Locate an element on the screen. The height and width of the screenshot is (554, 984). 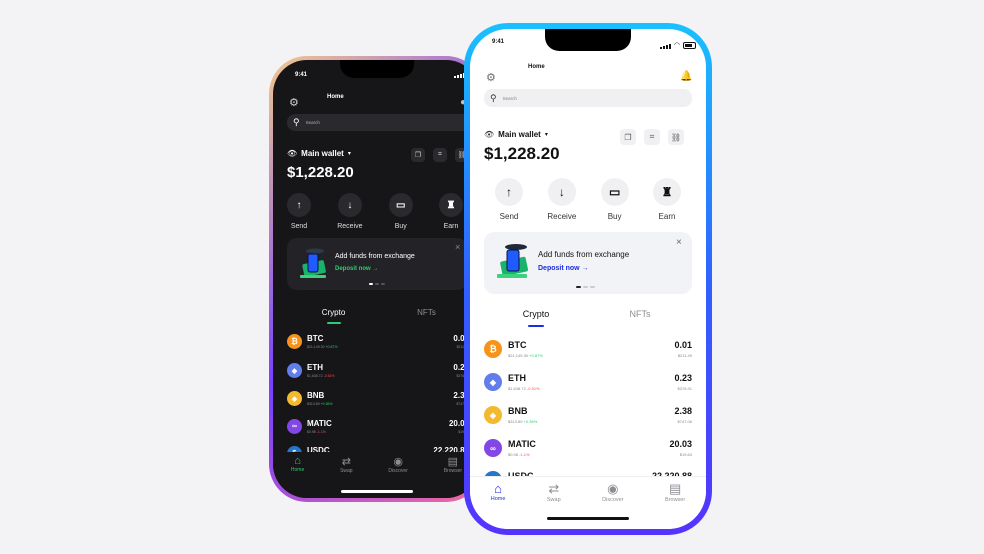
status-icons: ◠ is located at coordinates (677, 45).